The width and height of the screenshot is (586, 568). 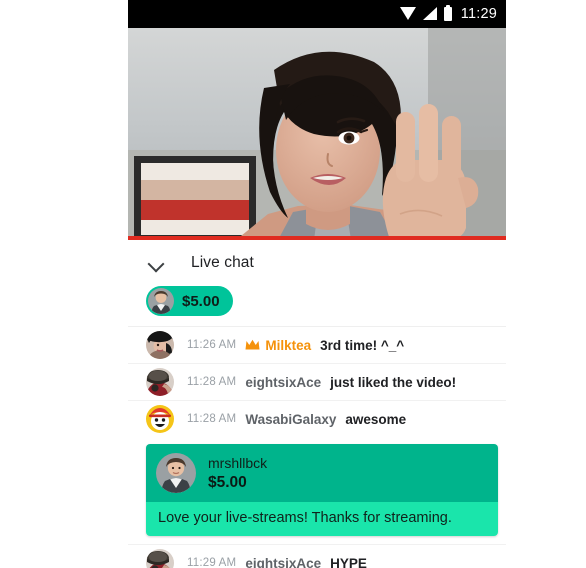 I want to click on video-progress-bar, so click(x=317, y=238).